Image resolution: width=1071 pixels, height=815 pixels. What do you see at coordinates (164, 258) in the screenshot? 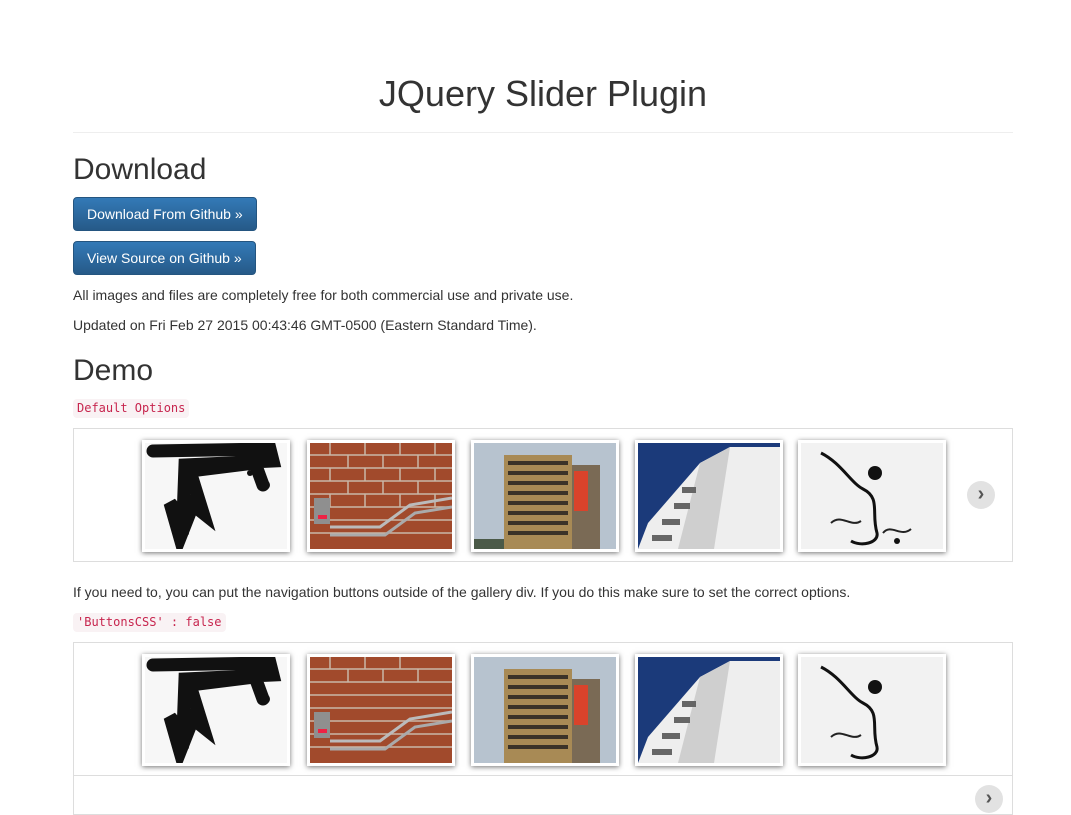
I see `view-source-button: View Source on Github »` at bounding box center [164, 258].